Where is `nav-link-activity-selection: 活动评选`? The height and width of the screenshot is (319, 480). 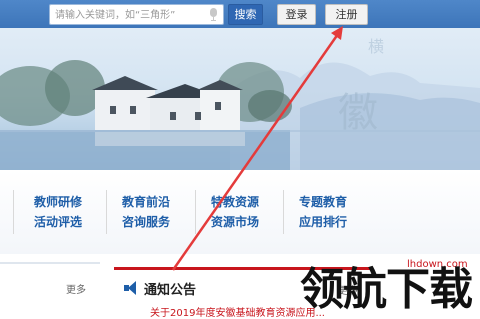
nav-link-activity-selection: 活动评选 is located at coordinates (69, 222).